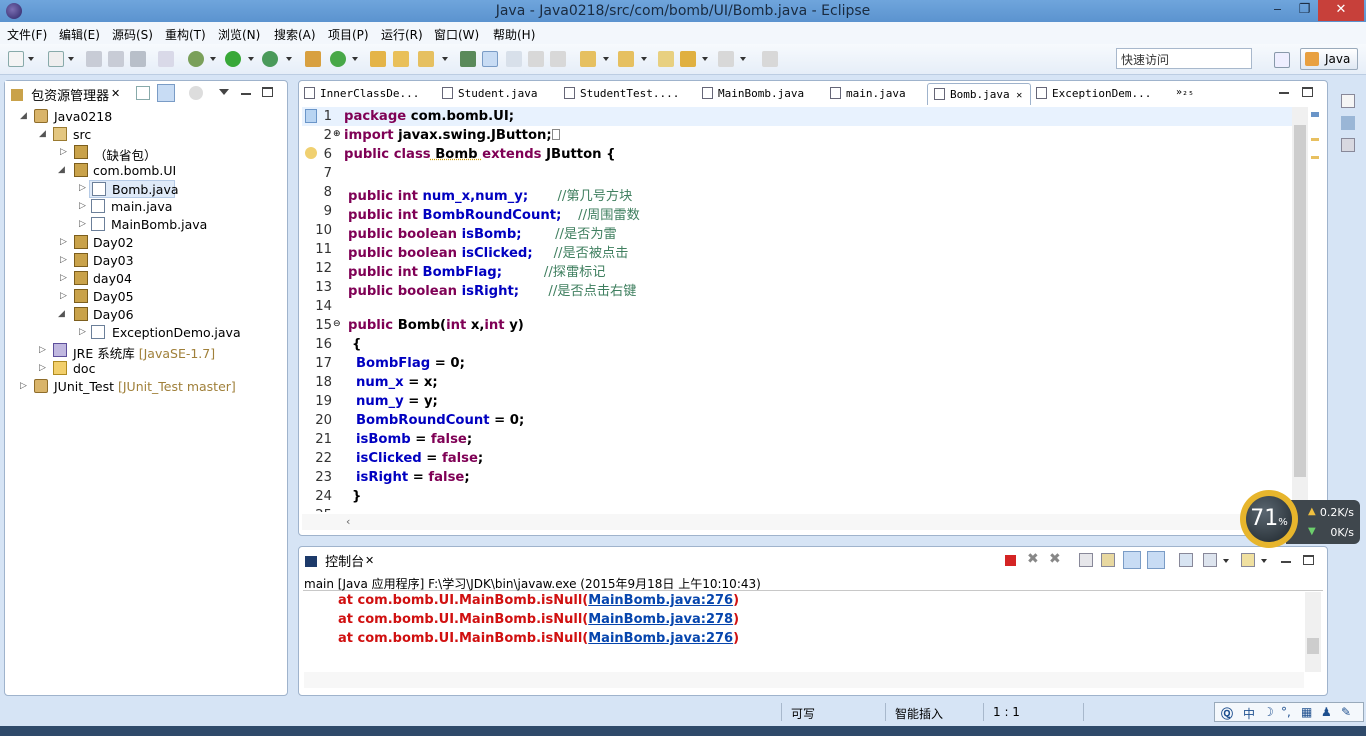 The height and width of the screenshot is (736, 1366). Describe the element at coordinates (555, 134) in the screenshot. I see `folded-imports-icon` at that location.